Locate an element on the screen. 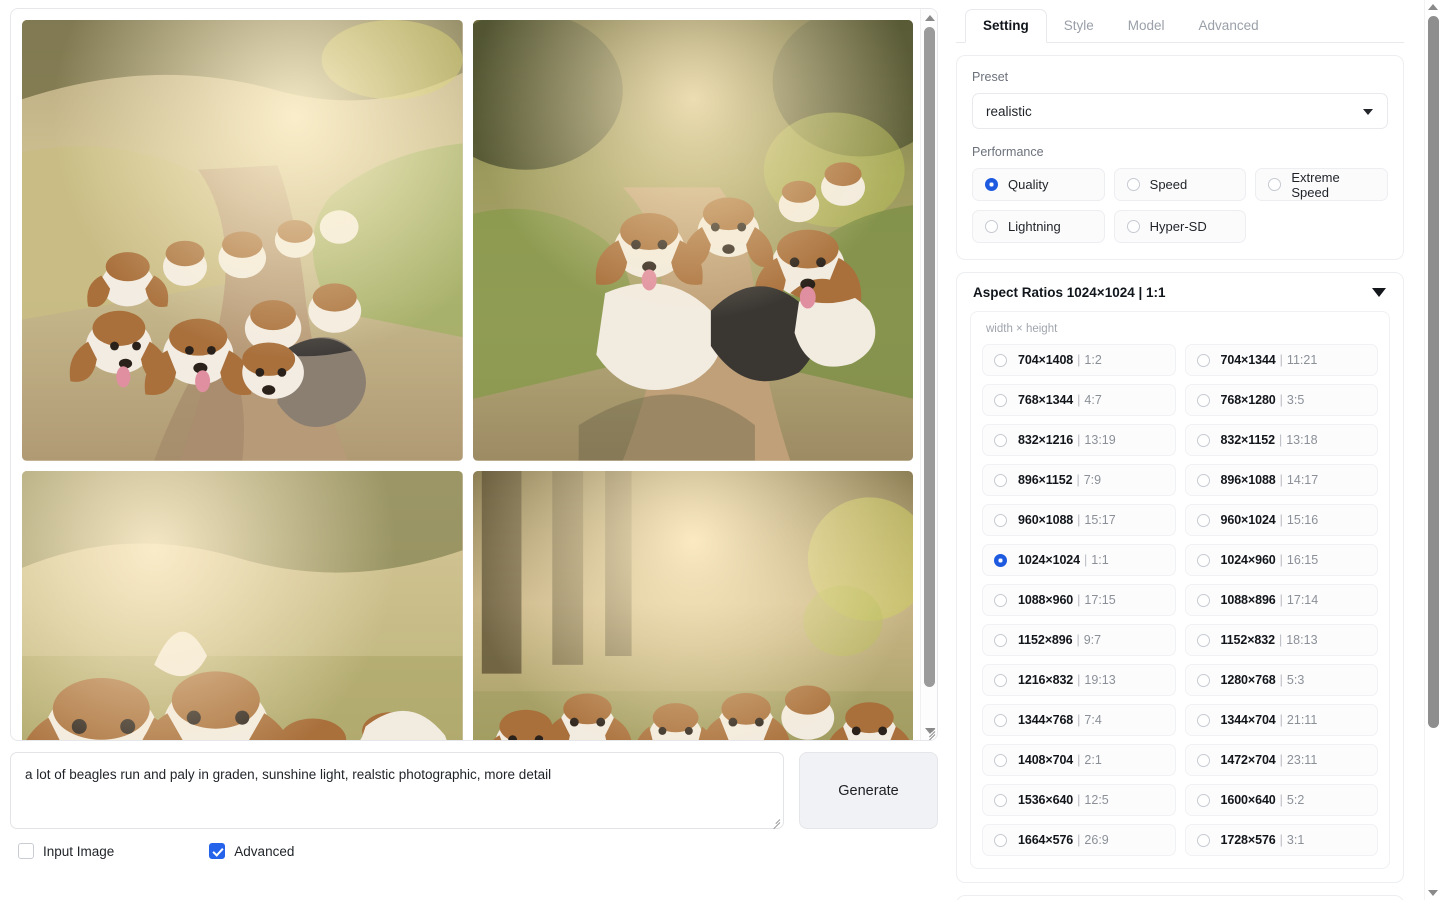 The width and height of the screenshot is (1440, 900). radio-1344x768 is located at coordinates (1000, 720).